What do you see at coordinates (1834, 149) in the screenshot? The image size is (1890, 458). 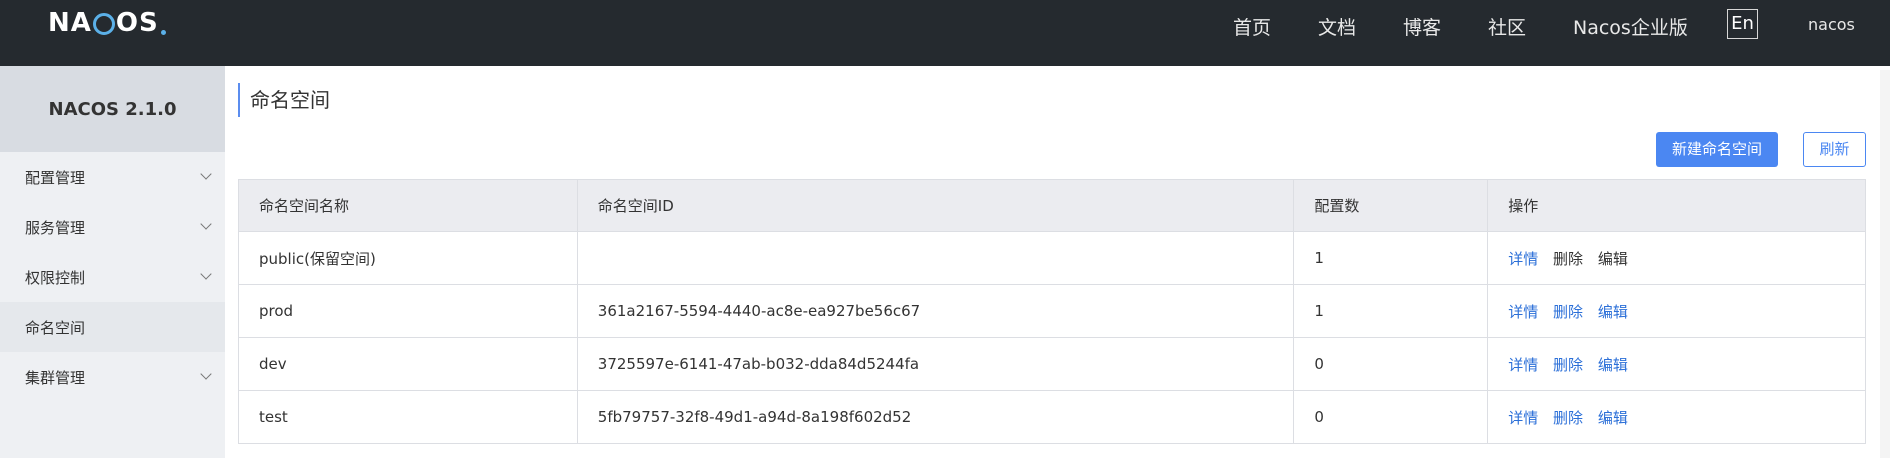 I see `refresh-button: 刷新` at bounding box center [1834, 149].